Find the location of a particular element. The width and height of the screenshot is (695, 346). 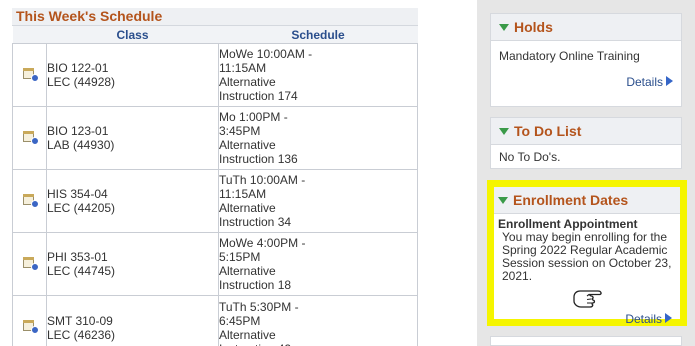

todo-item: No To Do's. is located at coordinates (530, 157).